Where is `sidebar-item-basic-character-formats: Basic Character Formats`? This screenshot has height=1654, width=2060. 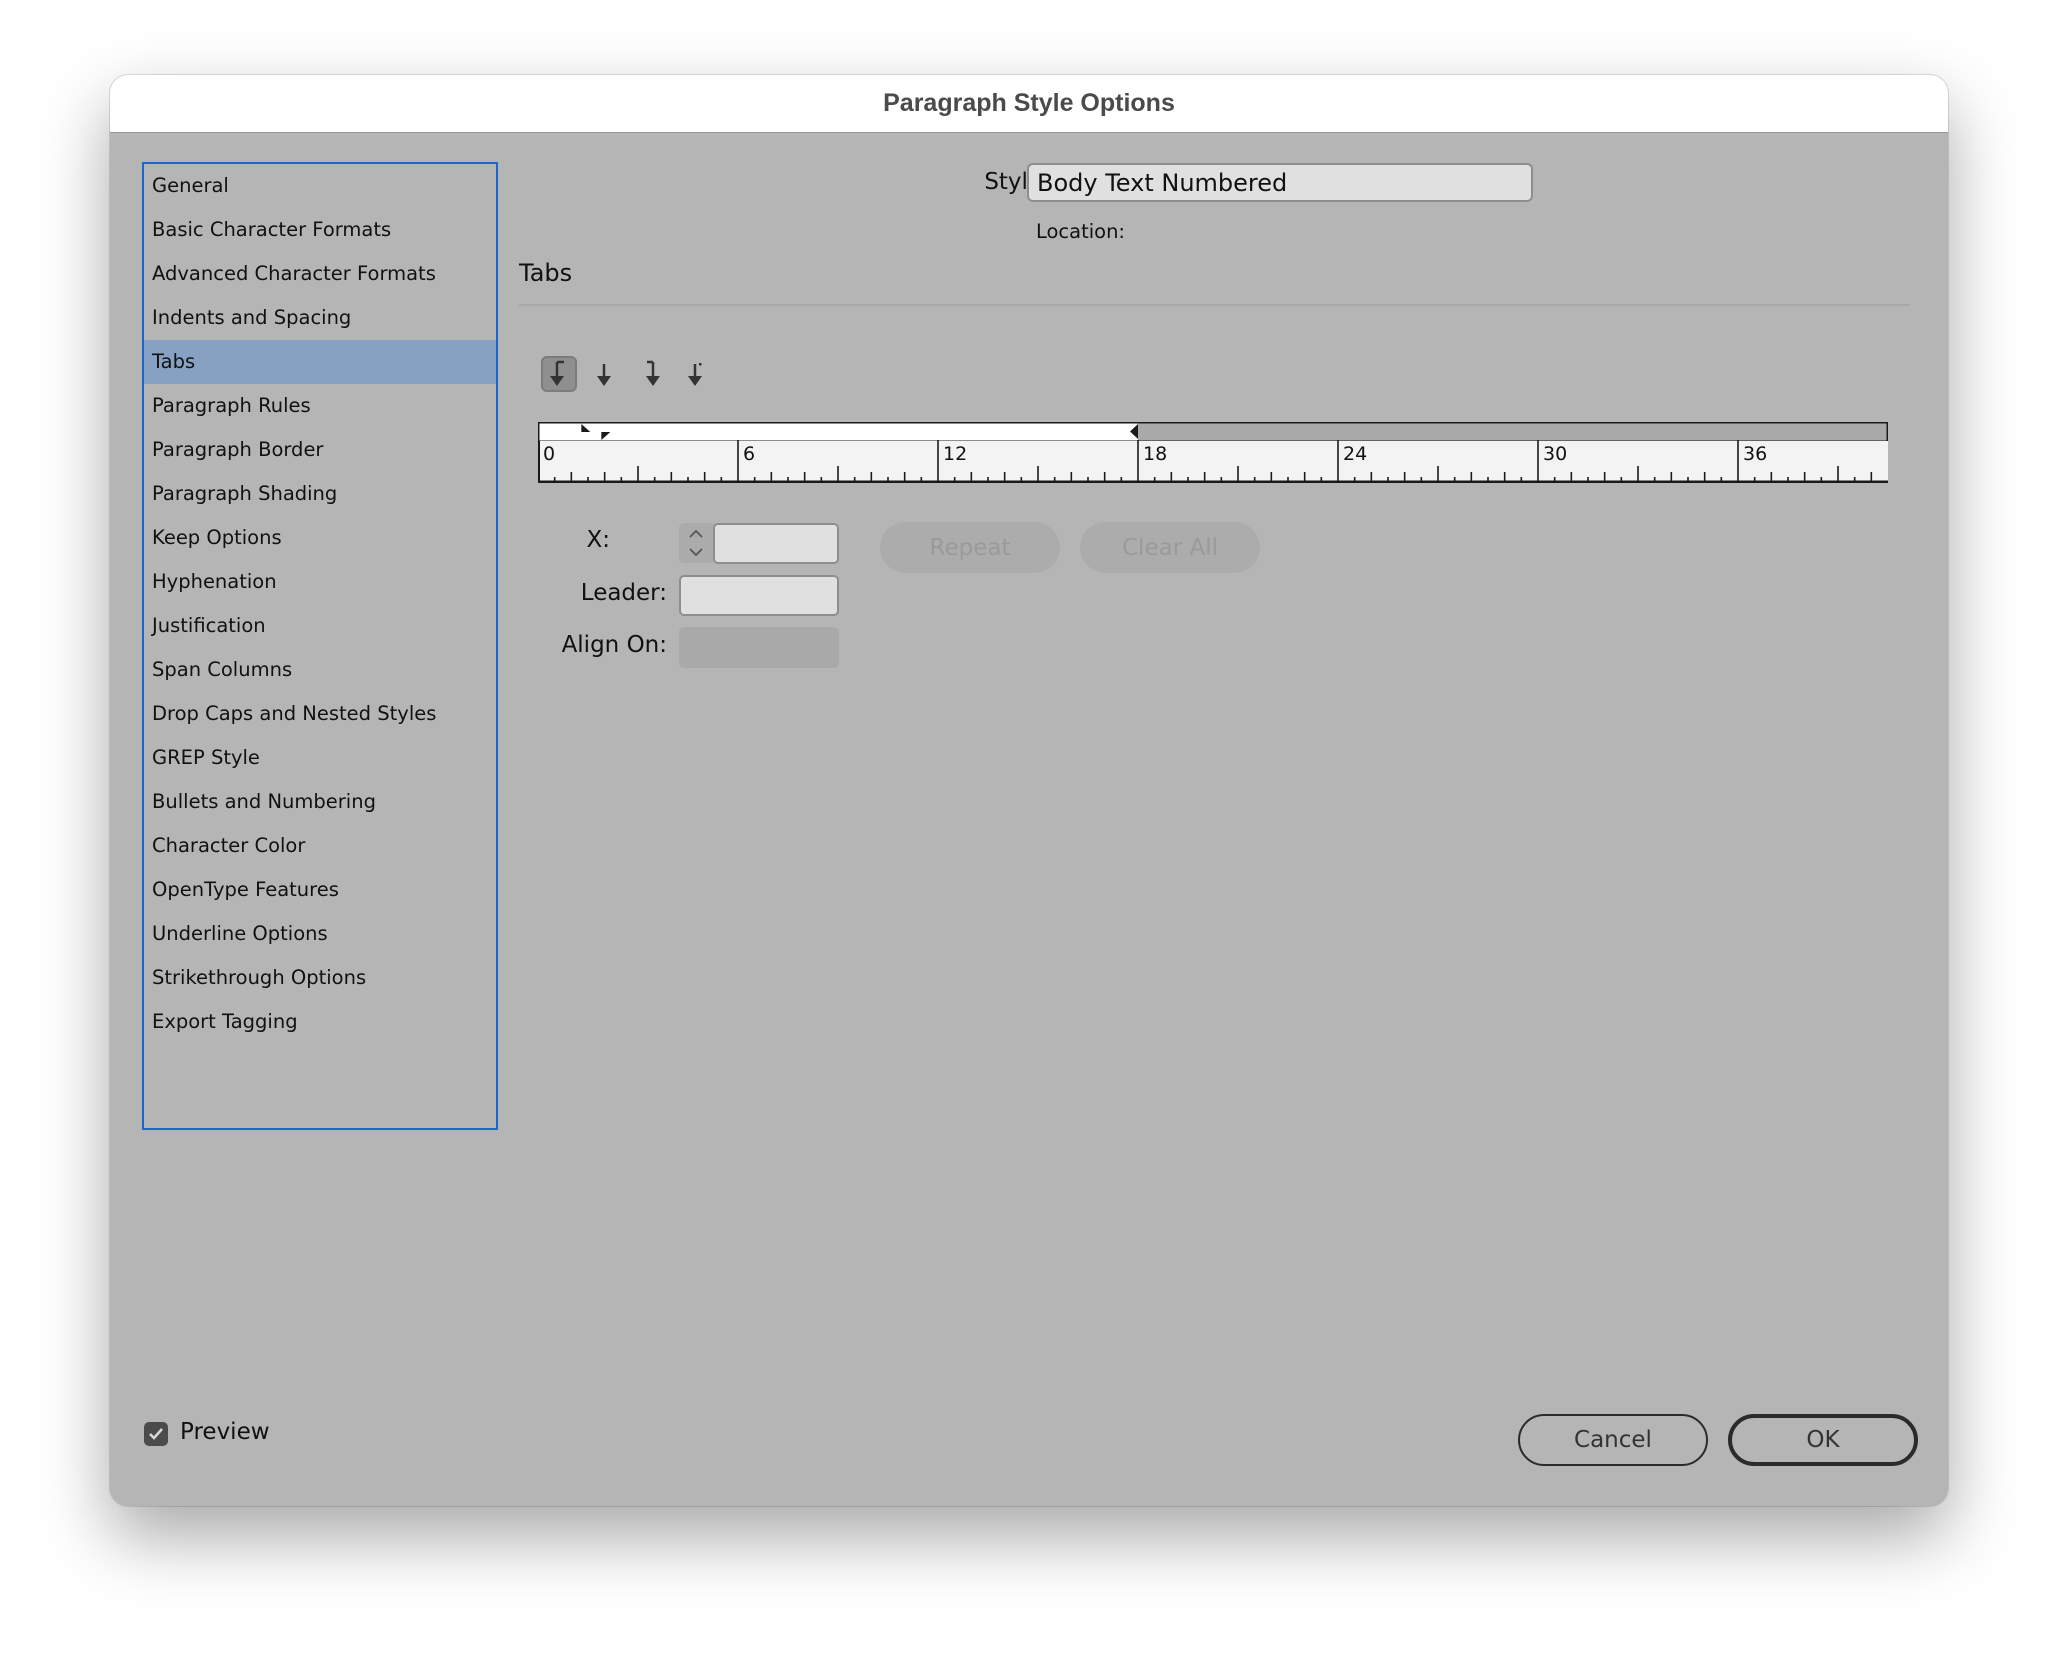
sidebar-item-basic-character-formats: Basic Character Formats is located at coordinates (320, 230).